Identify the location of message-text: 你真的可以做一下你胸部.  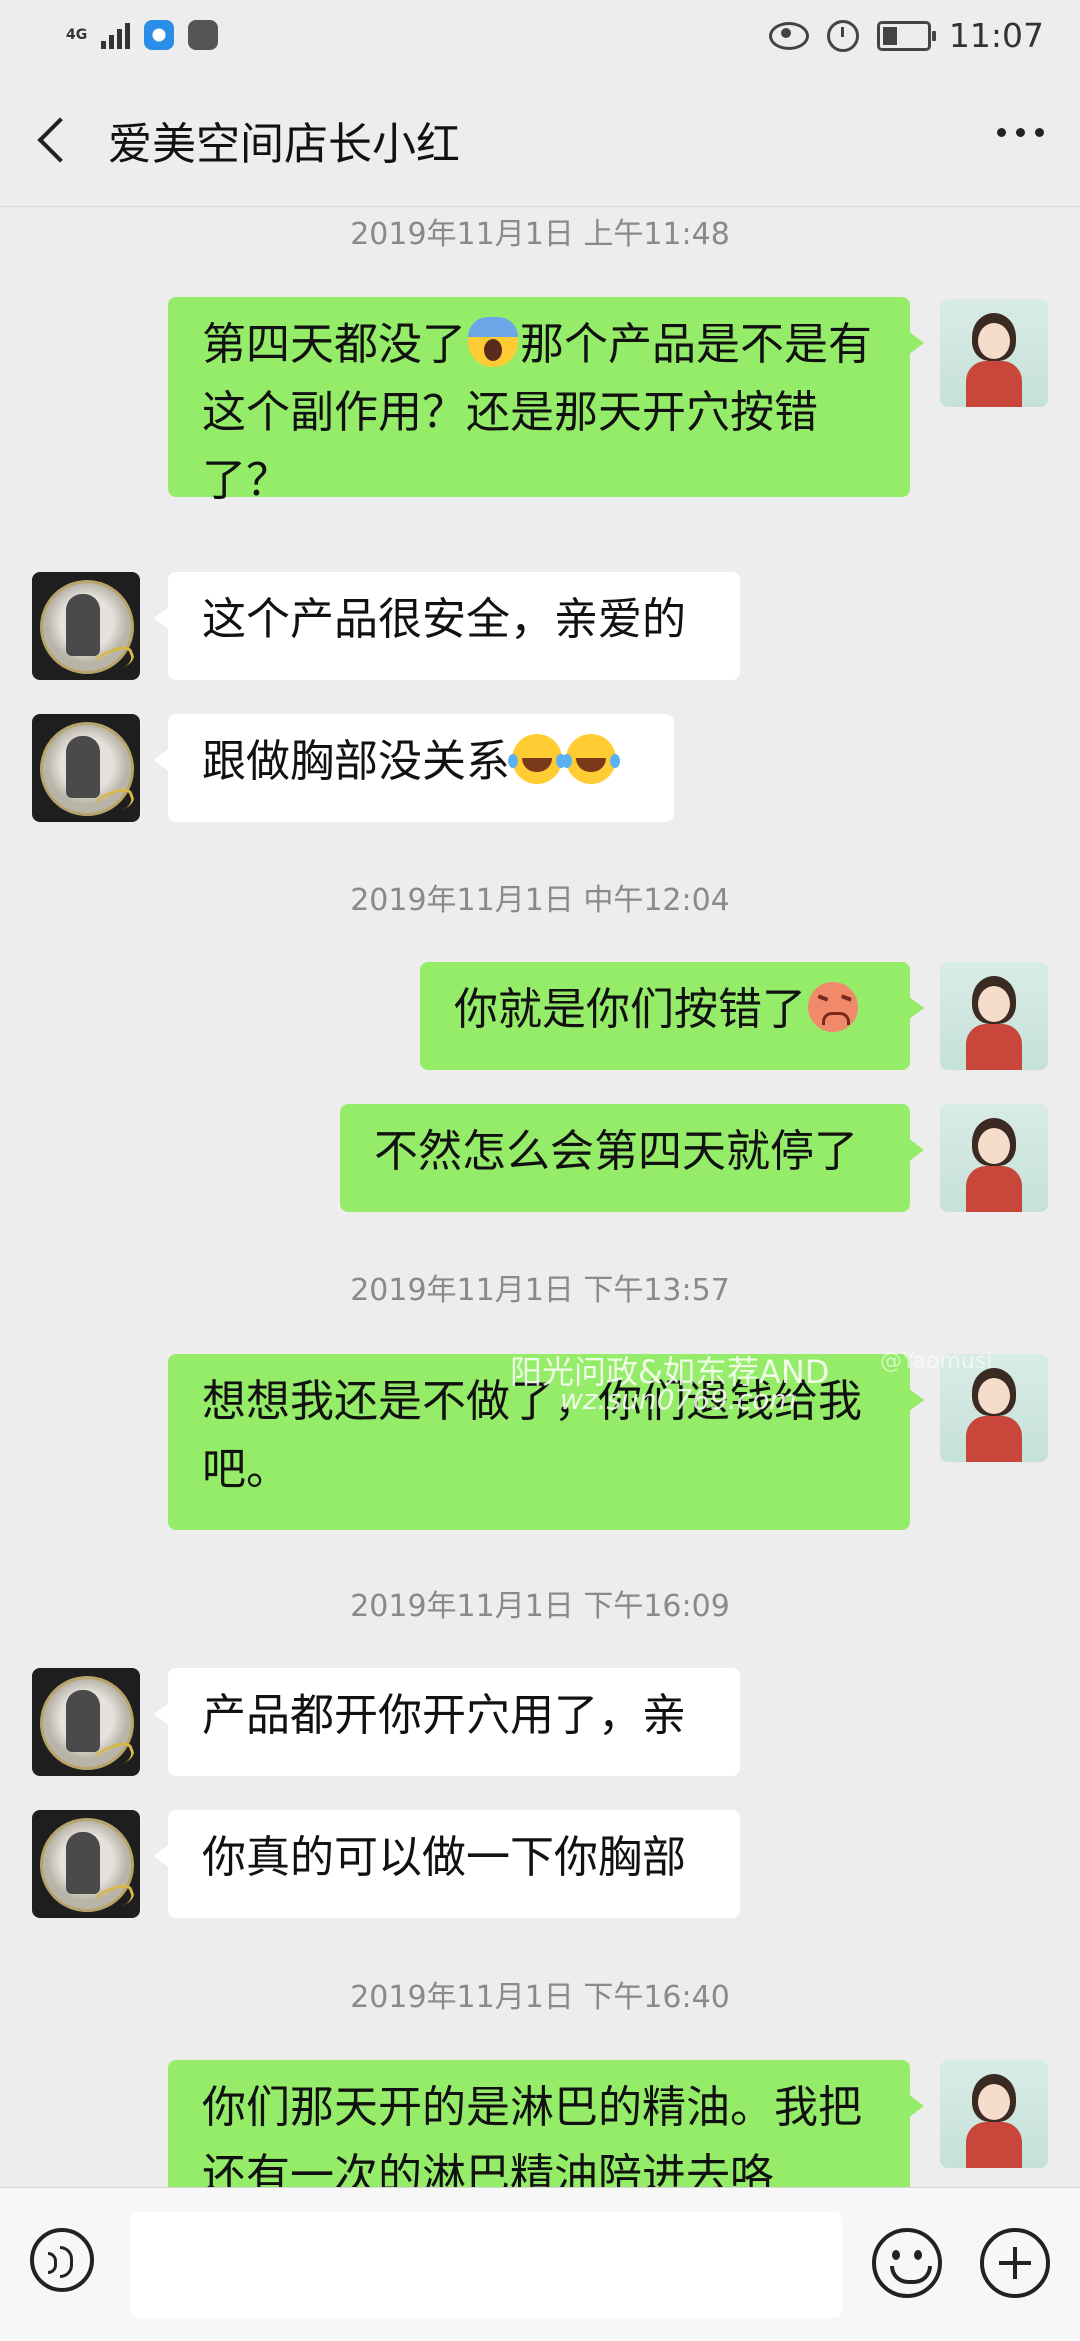
(444, 1857).